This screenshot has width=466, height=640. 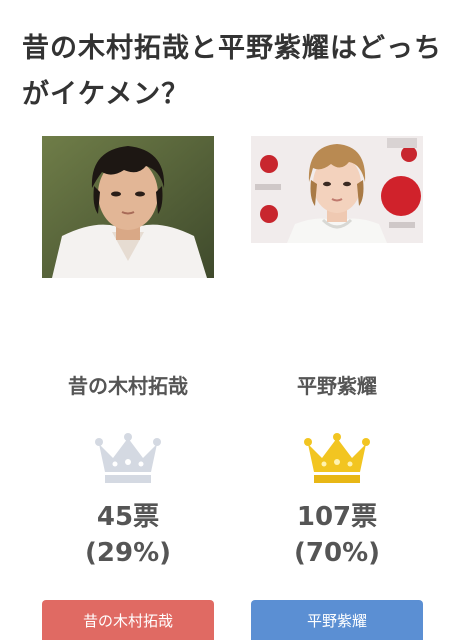 What do you see at coordinates (232, 71) in the screenshot?
I see `poll-question: 昔の木村拓哉と平野紫耀はどっちがイケメン？` at bounding box center [232, 71].